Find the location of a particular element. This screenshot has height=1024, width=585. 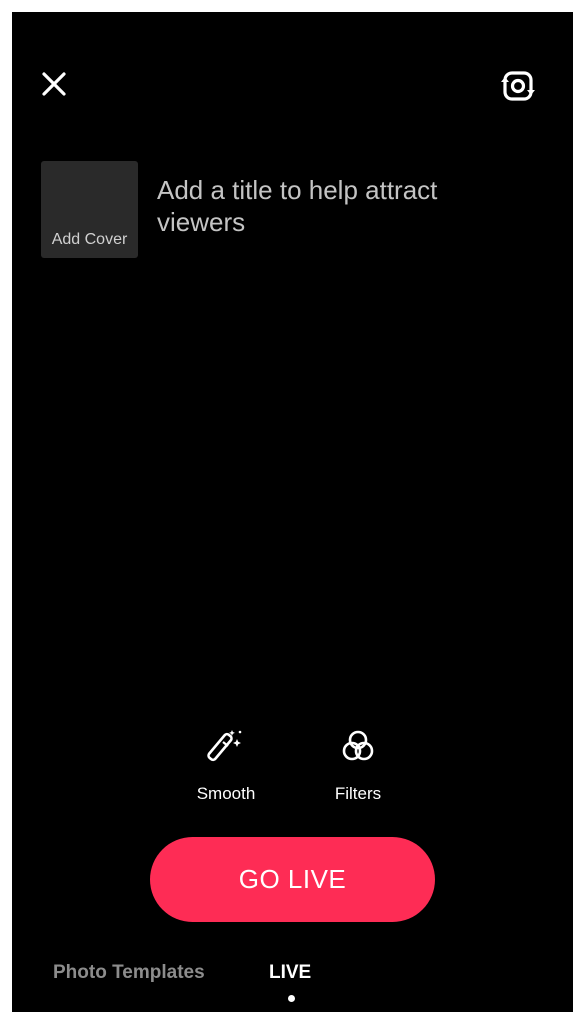

bottom-mode-tabs: Photo Templates LIVE is located at coordinates (292, 980).